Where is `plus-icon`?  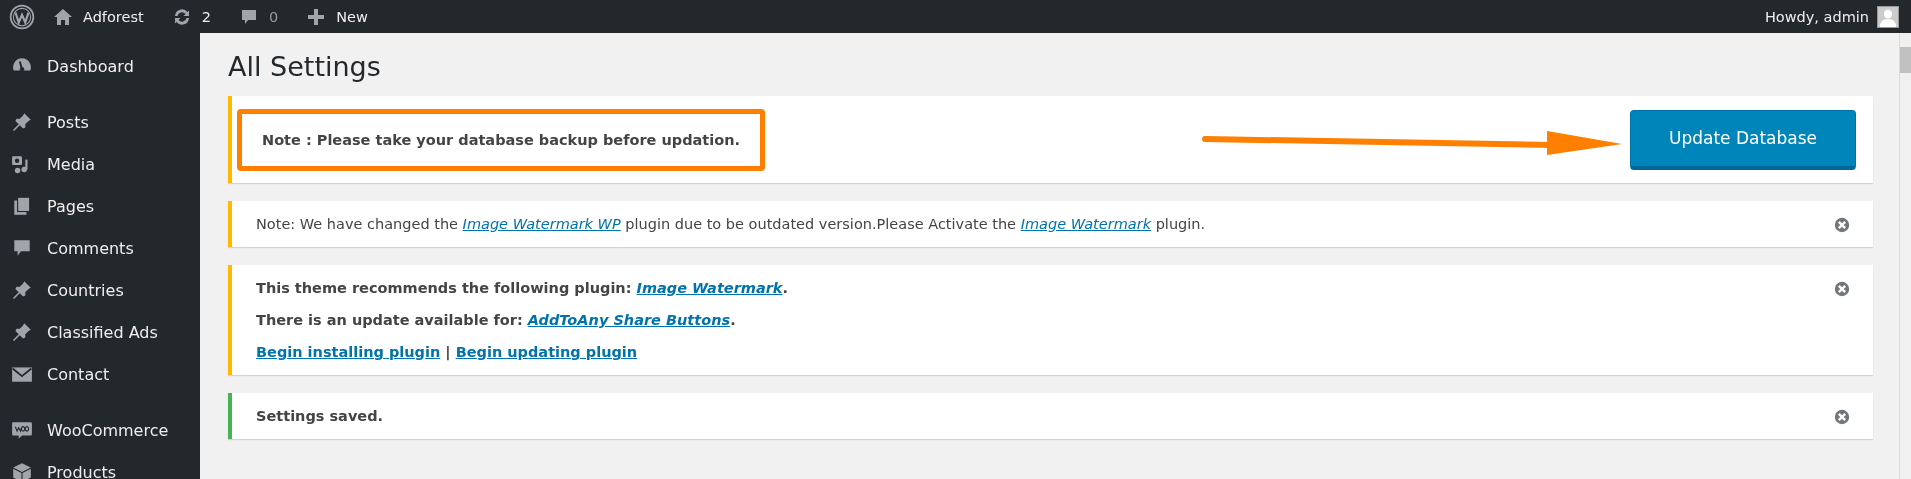
plus-icon is located at coordinates (316, 16).